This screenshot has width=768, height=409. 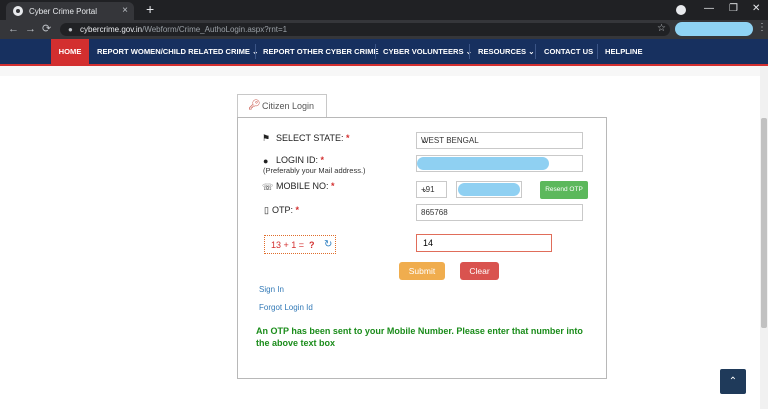 What do you see at coordinates (328, 244) in the screenshot?
I see `refresh-captcha-icon: ↻` at bounding box center [328, 244].